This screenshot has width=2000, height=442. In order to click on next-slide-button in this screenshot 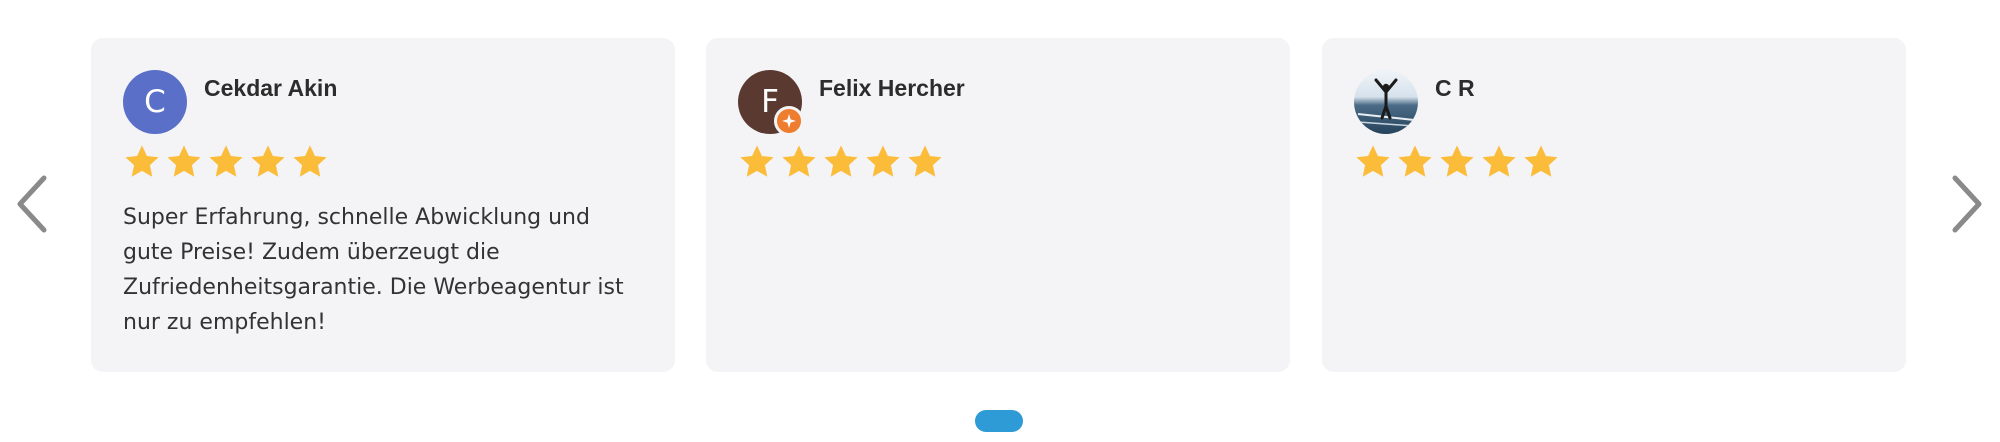, I will do `click(1967, 204)`.